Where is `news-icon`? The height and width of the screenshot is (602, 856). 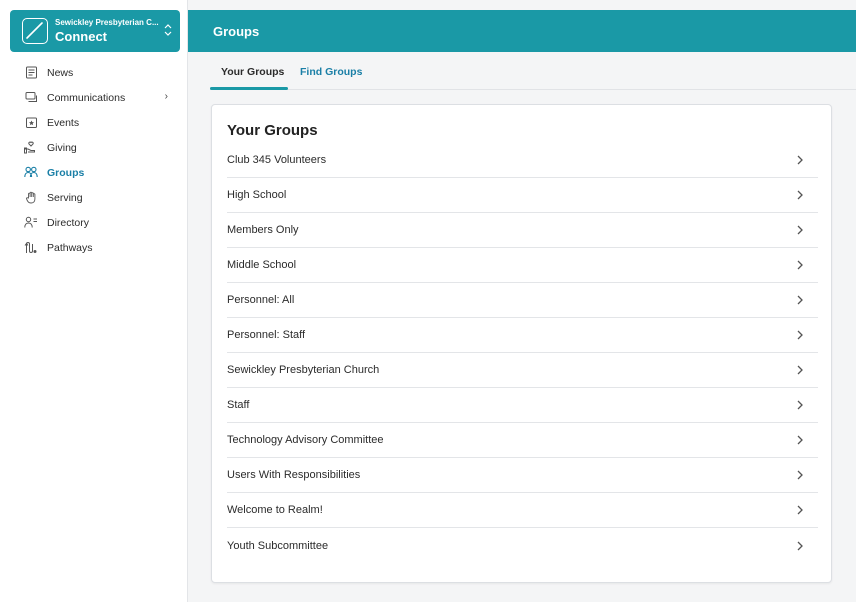
news-icon is located at coordinates (31, 73).